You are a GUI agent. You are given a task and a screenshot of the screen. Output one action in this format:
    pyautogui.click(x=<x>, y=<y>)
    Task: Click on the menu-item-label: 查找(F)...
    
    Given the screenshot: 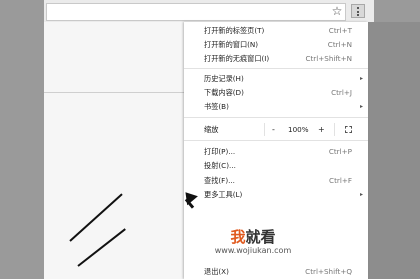 What is the action you would take?
    pyautogui.click(x=219, y=180)
    